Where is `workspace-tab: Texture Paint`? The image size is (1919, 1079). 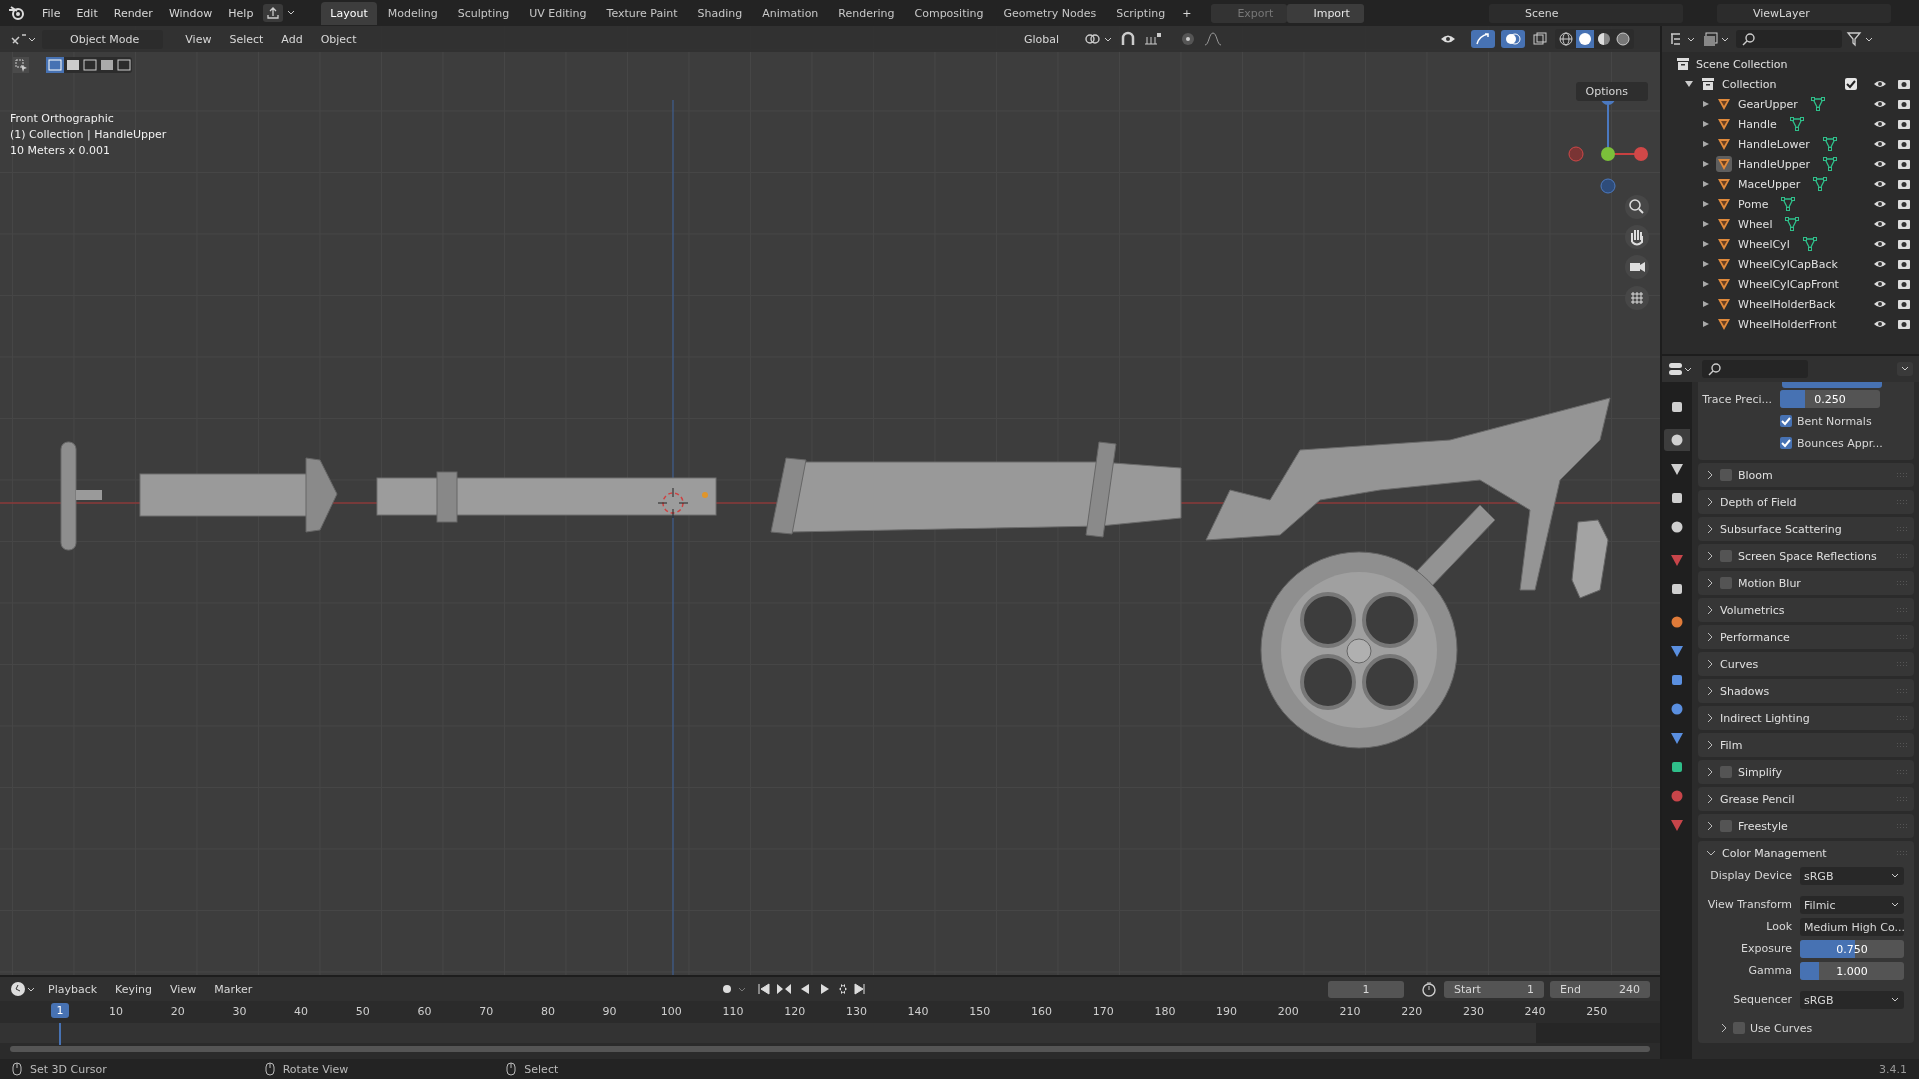
workspace-tab: Texture Paint is located at coordinates (642, 13).